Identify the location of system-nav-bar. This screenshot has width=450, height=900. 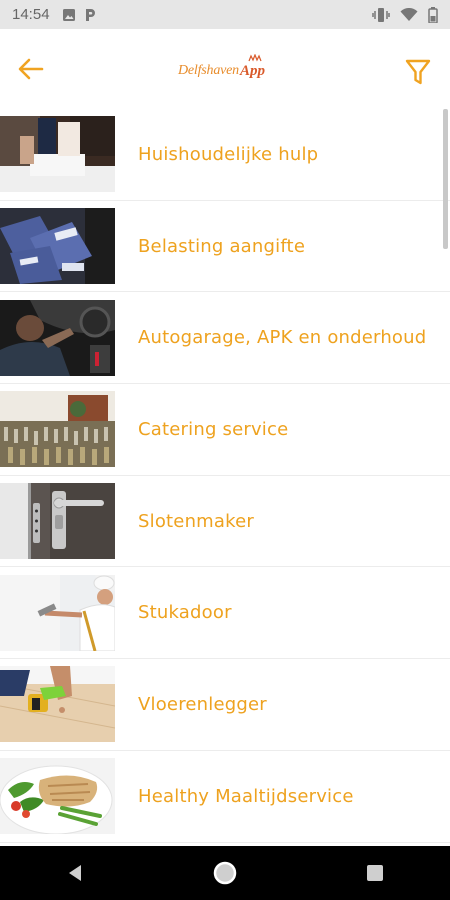
(225, 873).